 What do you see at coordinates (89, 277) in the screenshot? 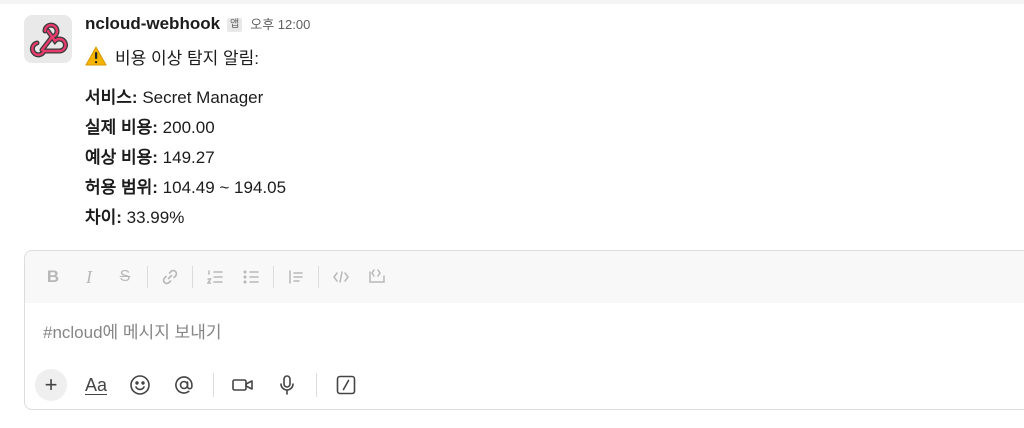
I see `italic-icon: I` at bounding box center [89, 277].